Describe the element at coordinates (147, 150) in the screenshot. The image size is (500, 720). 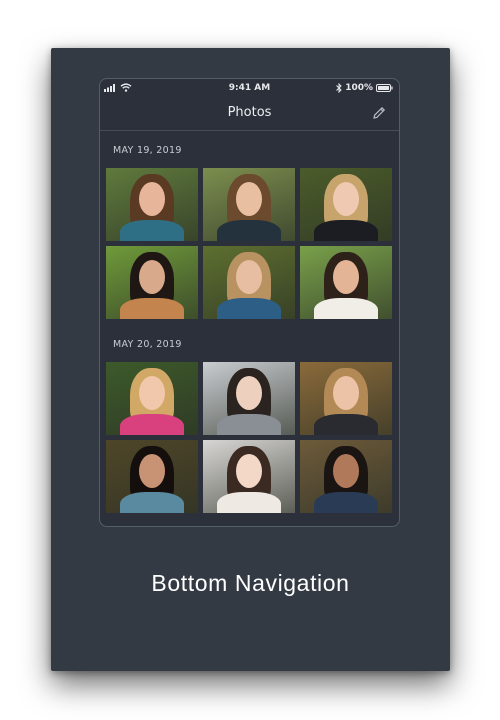
I see `section-date-1: MAY 19, 2019` at that location.